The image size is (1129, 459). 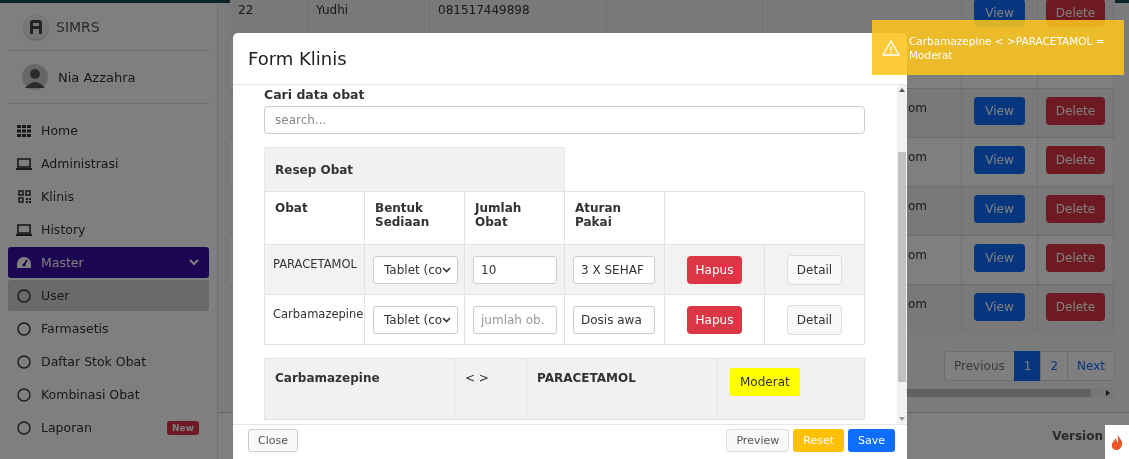 What do you see at coordinates (315, 94) in the screenshot?
I see `section-label: Cari data obat` at bounding box center [315, 94].